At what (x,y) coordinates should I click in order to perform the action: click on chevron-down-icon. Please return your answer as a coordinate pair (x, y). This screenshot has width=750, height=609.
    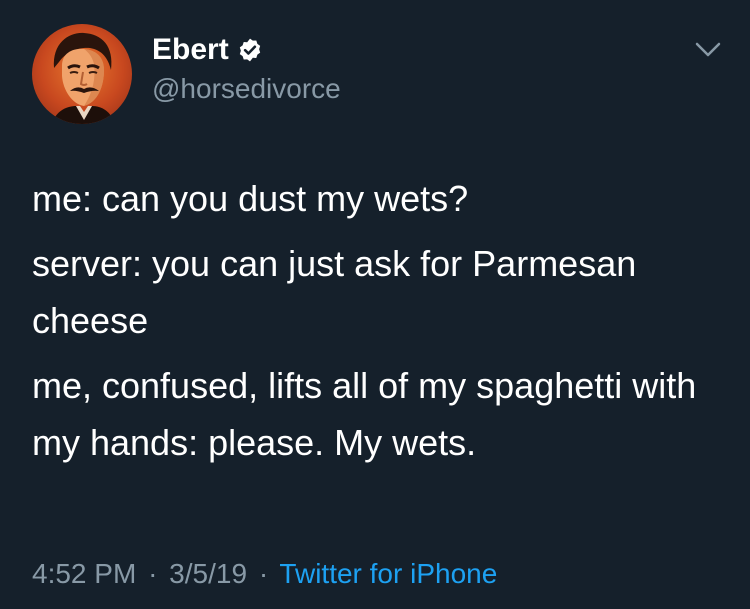
    Looking at the image, I should click on (708, 50).